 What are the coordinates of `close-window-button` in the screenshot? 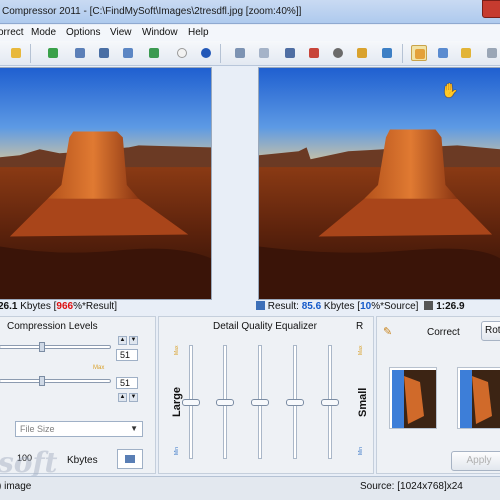 It's located at (491, 9).